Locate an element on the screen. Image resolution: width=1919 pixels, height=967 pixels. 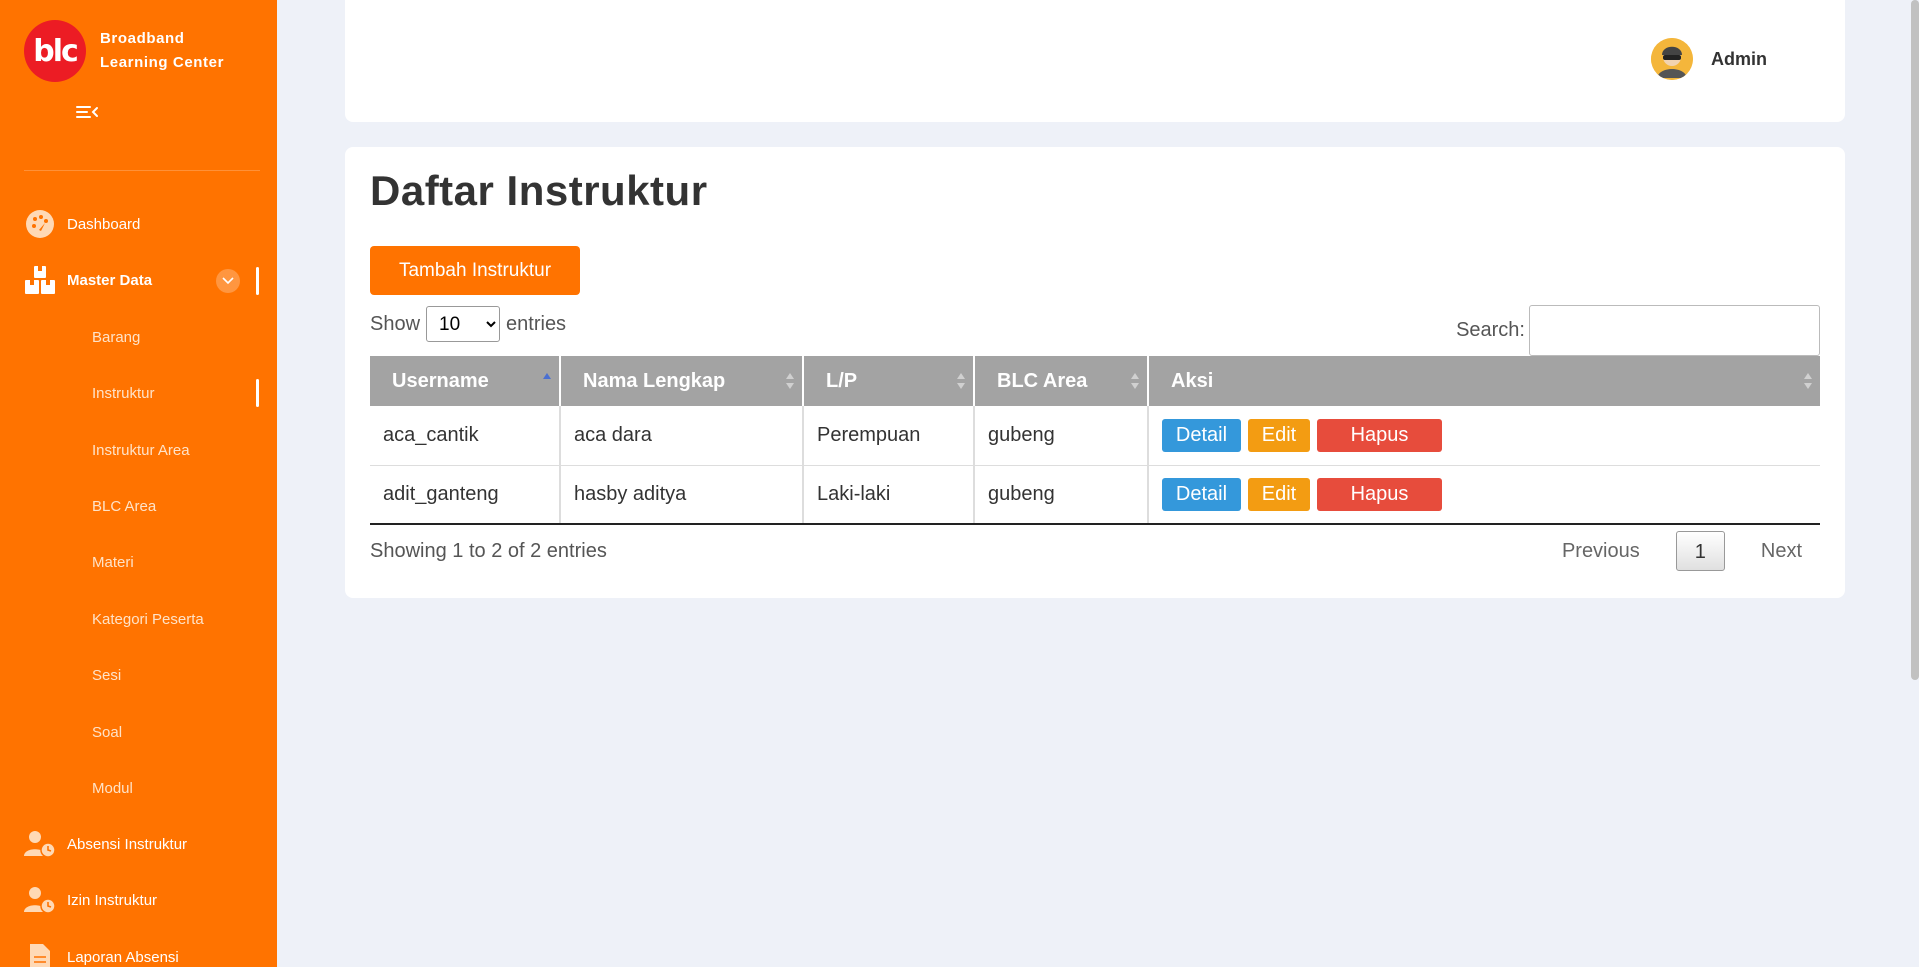
table-search: Search: is located at coordinates (1638, 330).